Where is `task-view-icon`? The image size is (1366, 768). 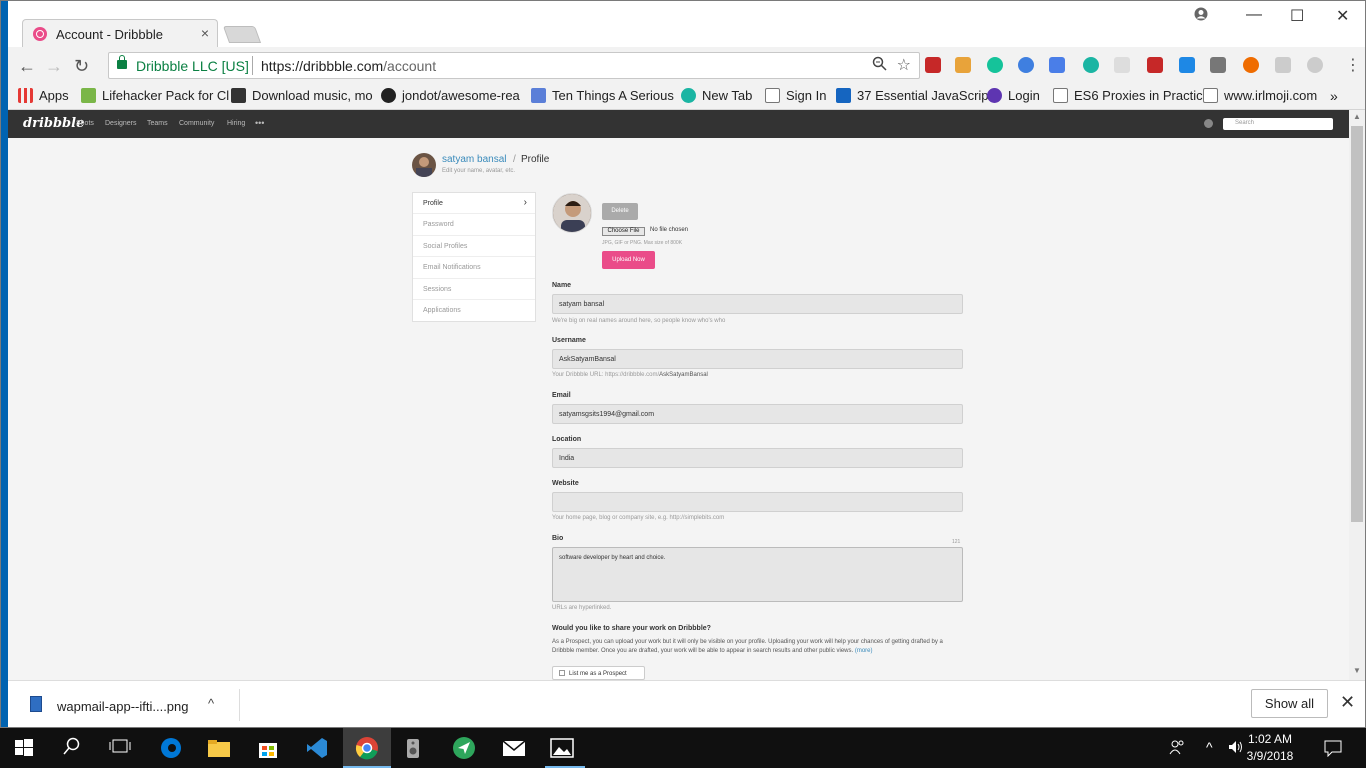 task-view-icon is located at coordinates (121, 748).